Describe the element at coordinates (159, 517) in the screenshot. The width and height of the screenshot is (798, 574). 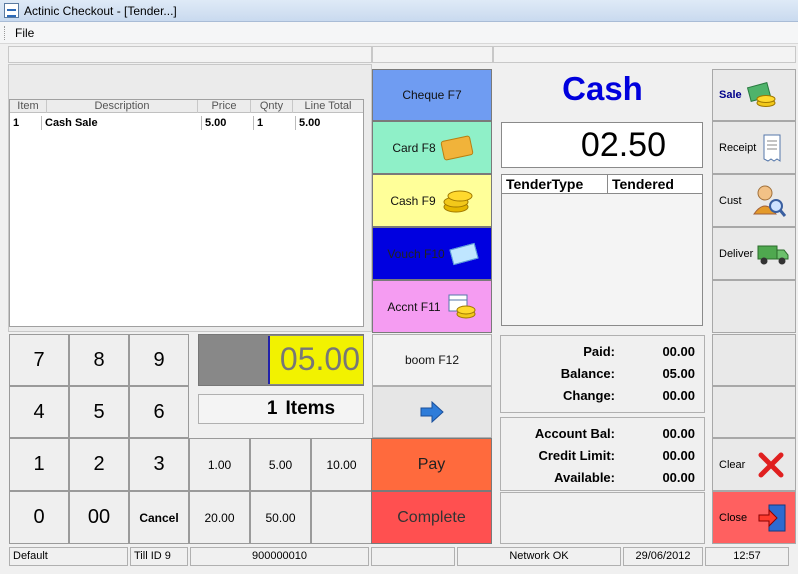
I see `cancel-button: Cancel` at that location.